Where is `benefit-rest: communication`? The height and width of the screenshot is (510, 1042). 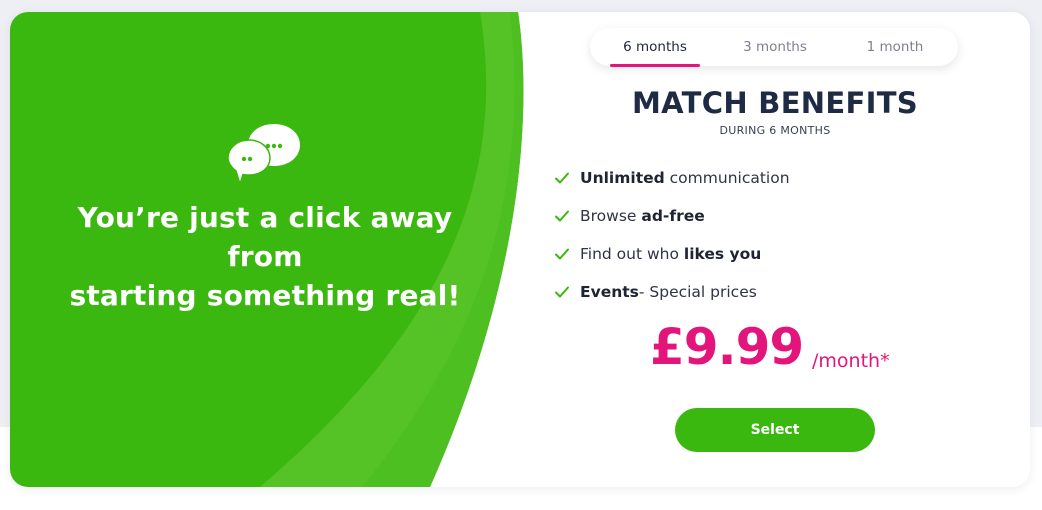 benefit-rest: communication is located at coordinates (727, 178).